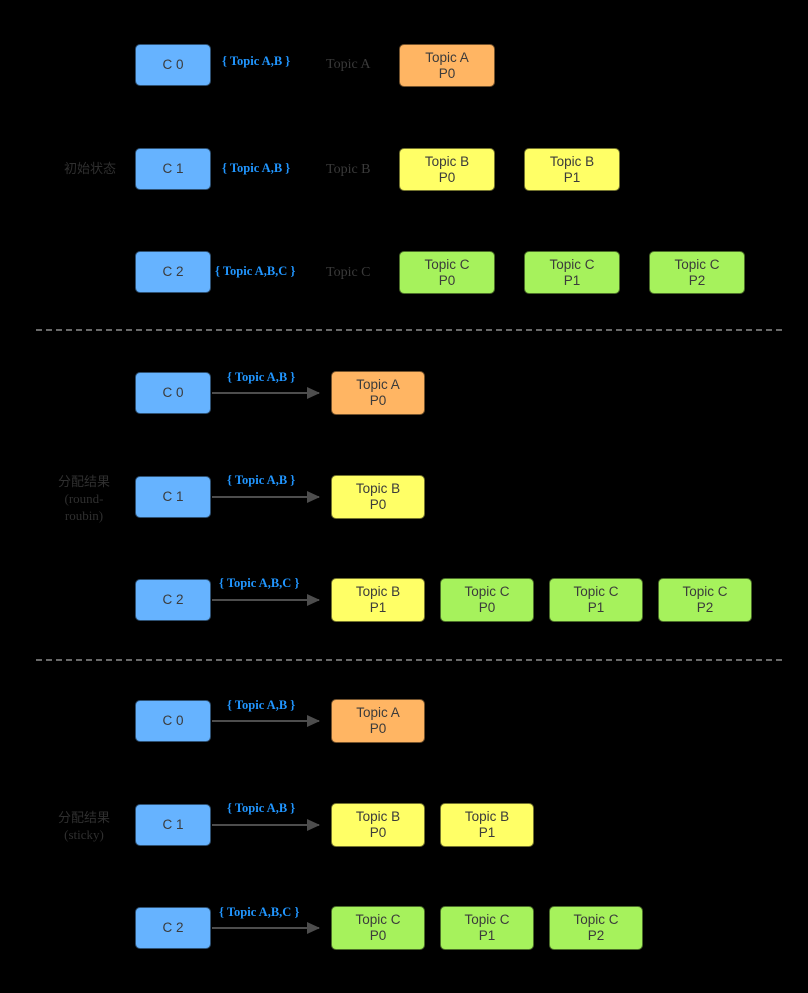  I want to click on partition-topic-a-p0-initial: Topic A P0, so click(447, 65).